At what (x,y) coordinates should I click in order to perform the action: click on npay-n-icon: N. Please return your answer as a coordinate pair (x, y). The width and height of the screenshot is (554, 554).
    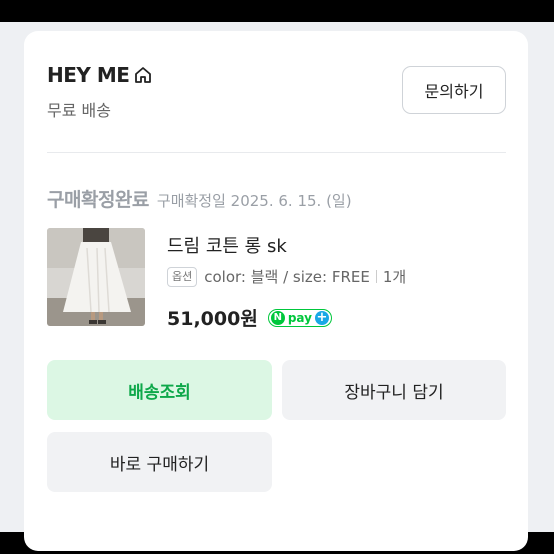
    Looking at the image, I should click on (277, 317).